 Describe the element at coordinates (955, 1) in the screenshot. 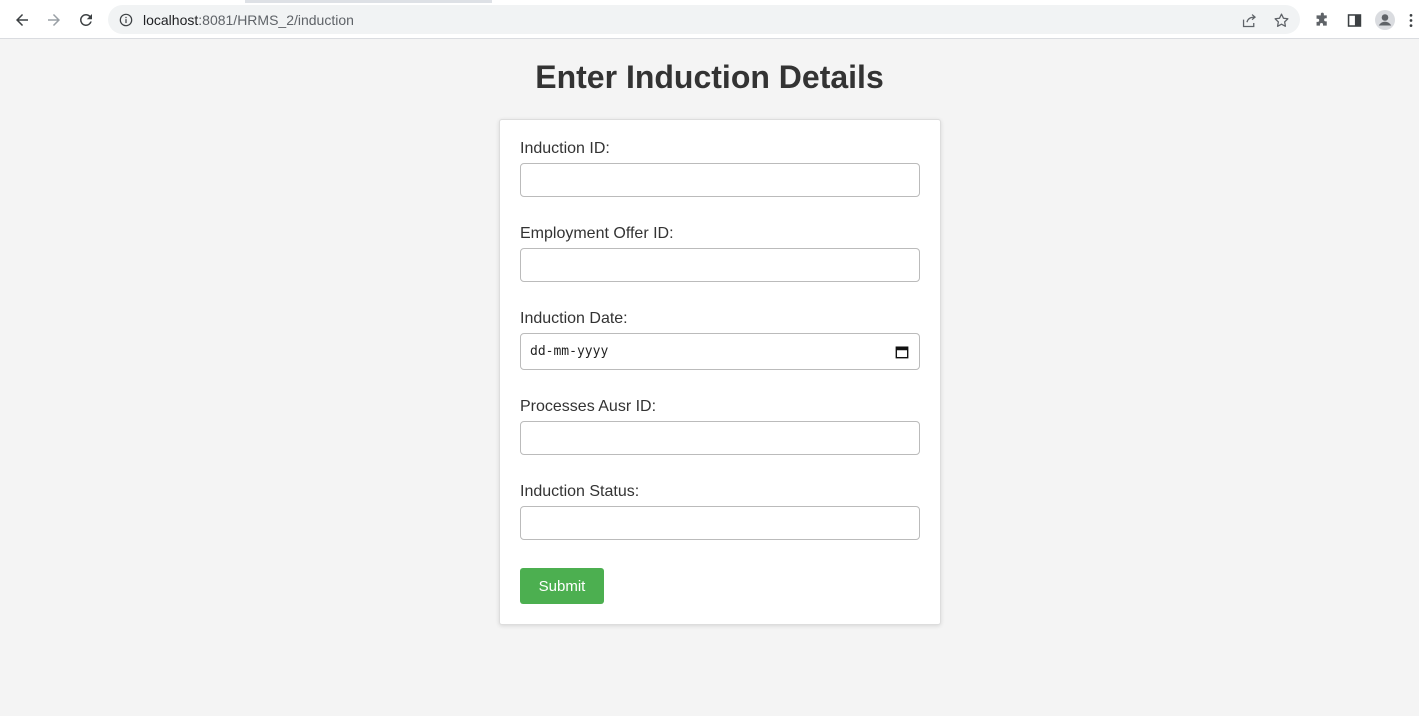

I see `tab-edge` at that location.